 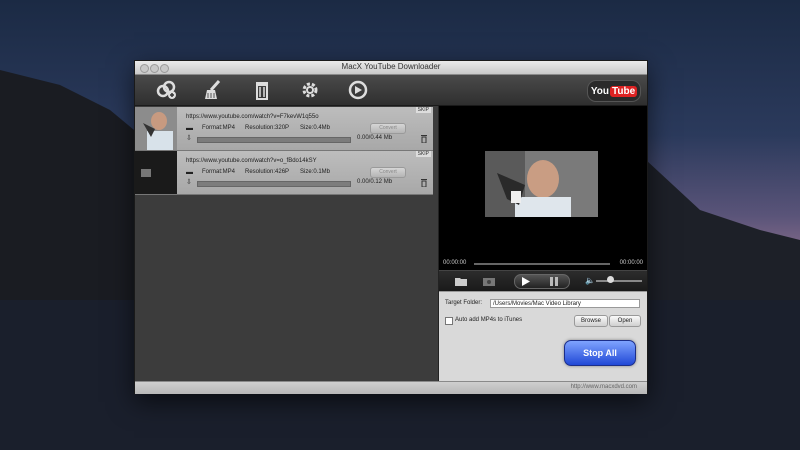 I want to click on add-link-icon, so click(x=166, y=89).